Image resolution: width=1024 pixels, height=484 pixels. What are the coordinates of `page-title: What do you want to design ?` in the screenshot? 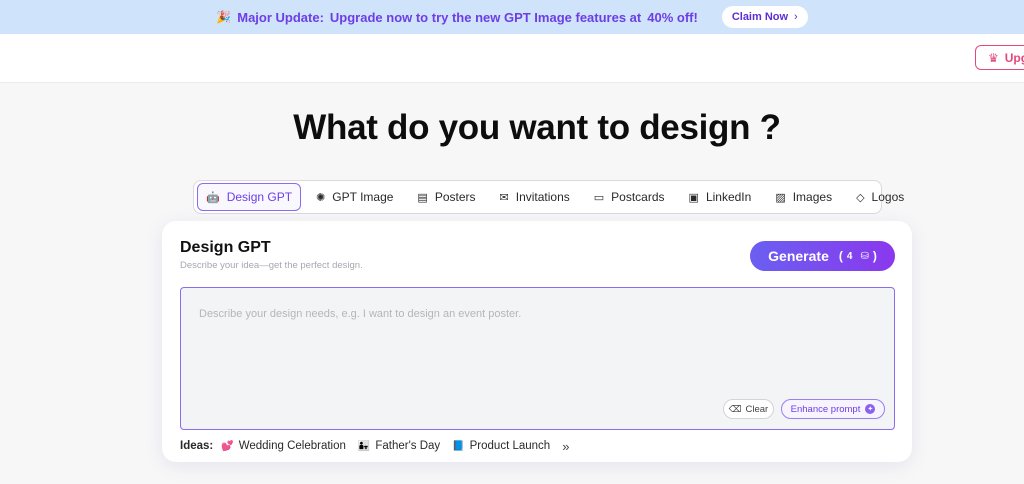 It's located at (537, 127).